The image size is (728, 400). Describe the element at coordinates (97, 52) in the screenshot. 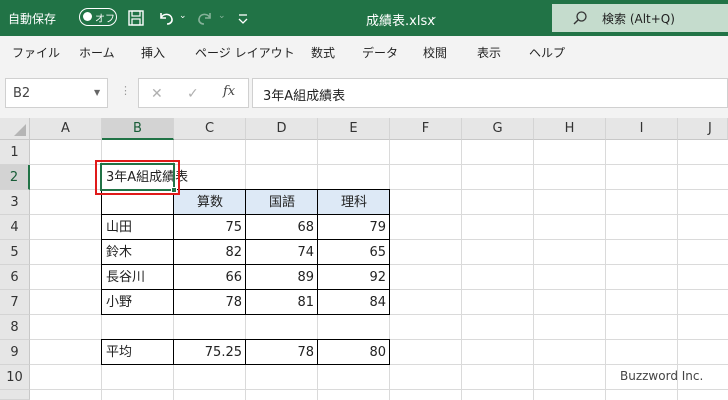

I see `tab-home: ホーム` at that location.